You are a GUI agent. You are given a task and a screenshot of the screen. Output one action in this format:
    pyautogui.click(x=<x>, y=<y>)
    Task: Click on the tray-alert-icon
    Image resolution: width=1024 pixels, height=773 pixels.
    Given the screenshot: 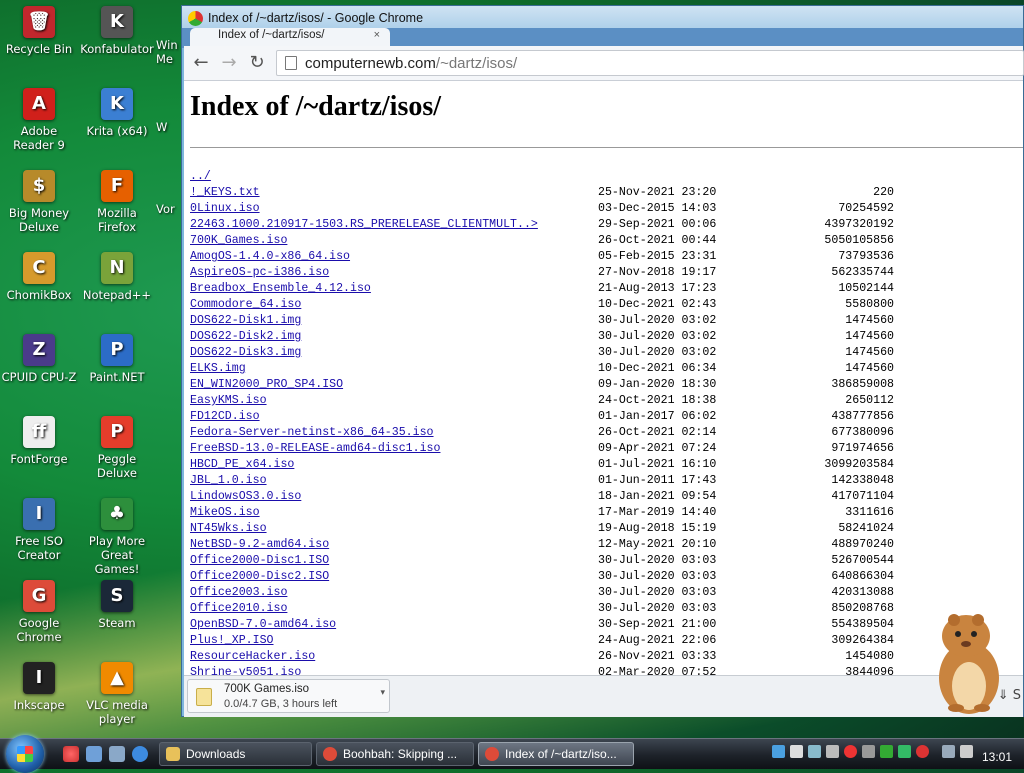 What is the action you would take?
    pyautogui.click(x=850, y=751)
    